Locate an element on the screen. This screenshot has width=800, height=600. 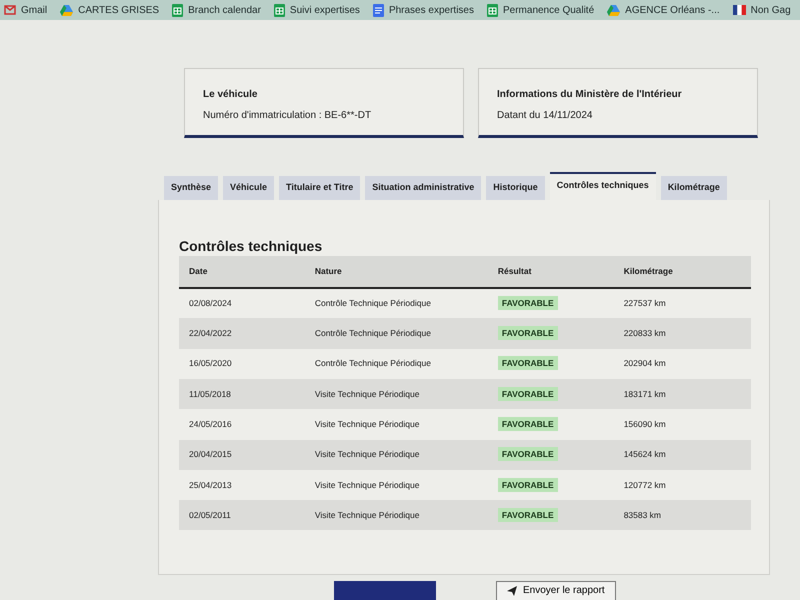
date-cell: 02/08/2024 is located at coordinates (242, 303).